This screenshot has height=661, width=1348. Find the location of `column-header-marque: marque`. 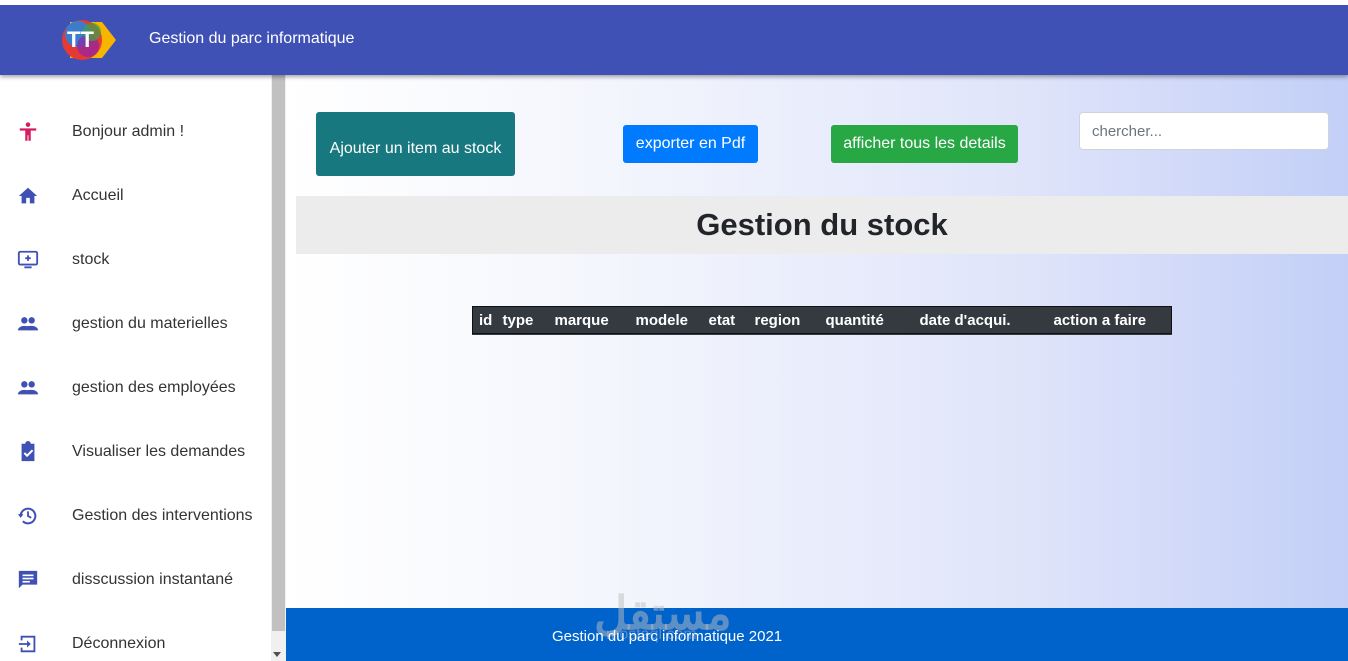

column-header-marque: marque is located at coordinates (595, 320).